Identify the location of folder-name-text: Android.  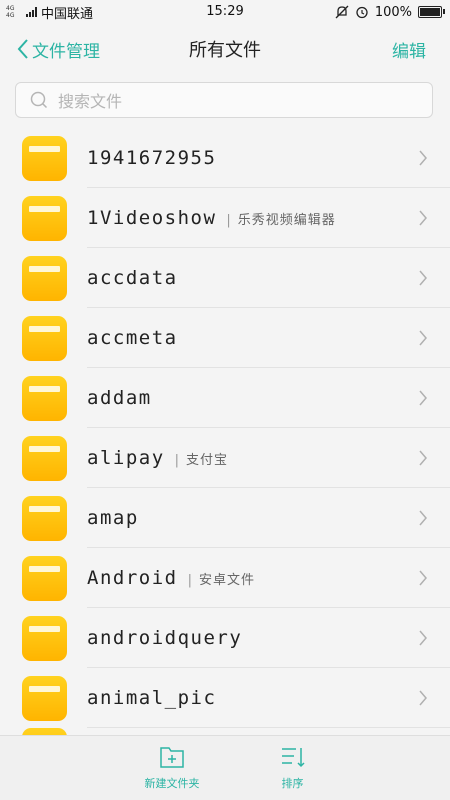
(132, 578).